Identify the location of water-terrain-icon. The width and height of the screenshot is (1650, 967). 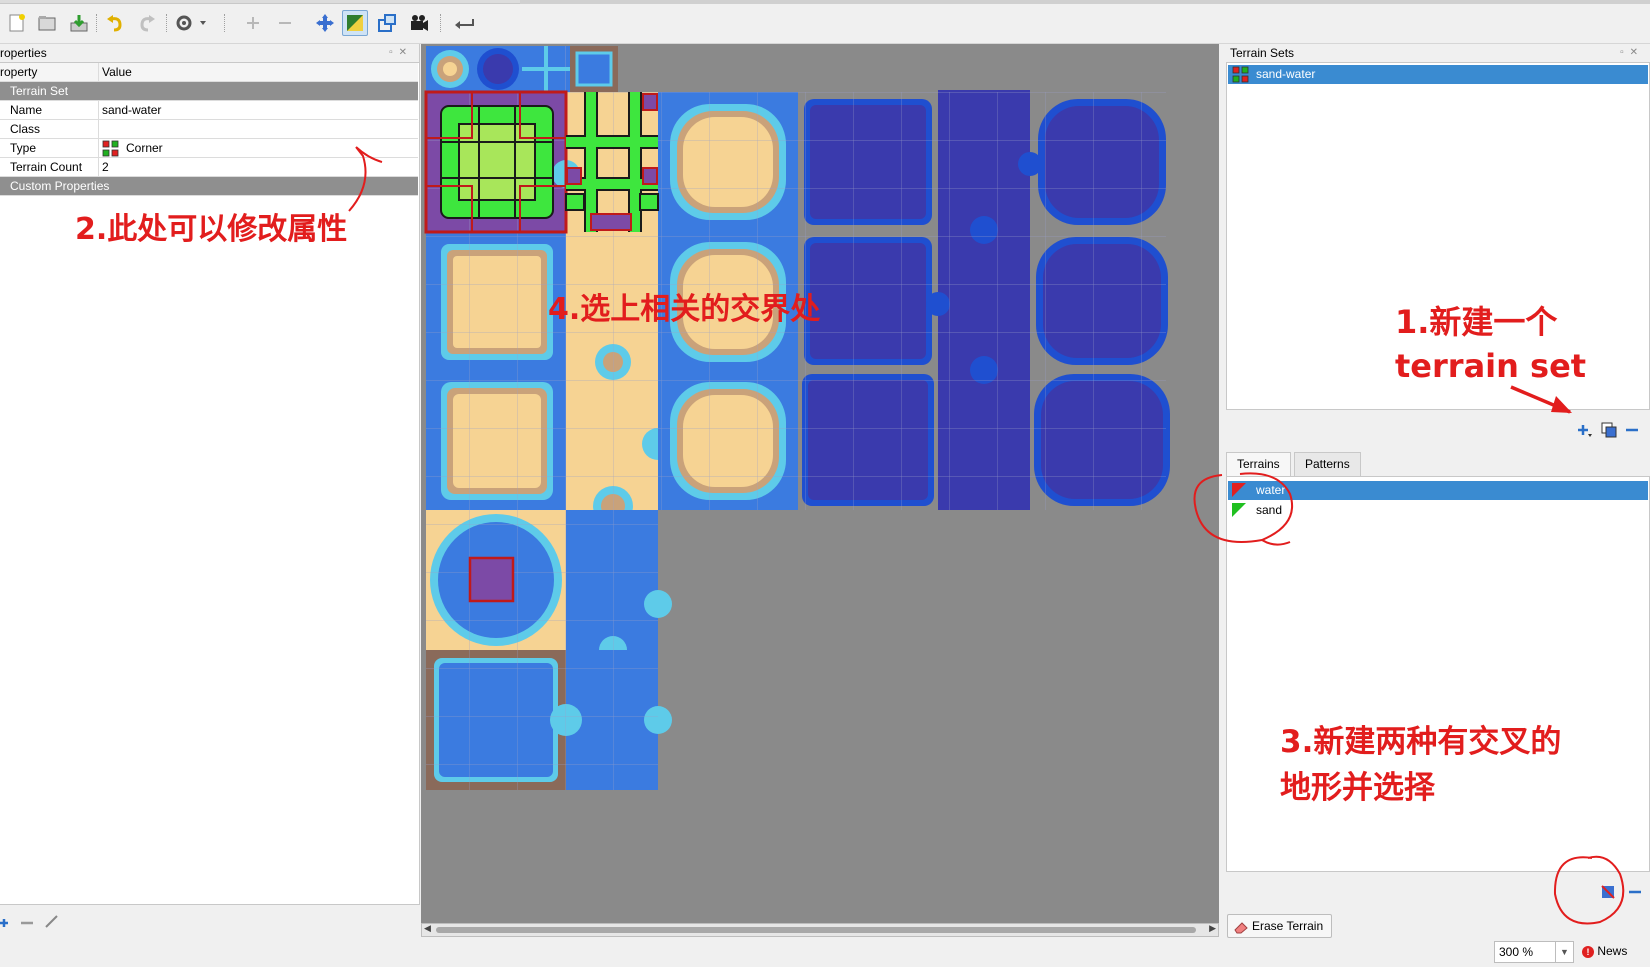
(1239, 491).